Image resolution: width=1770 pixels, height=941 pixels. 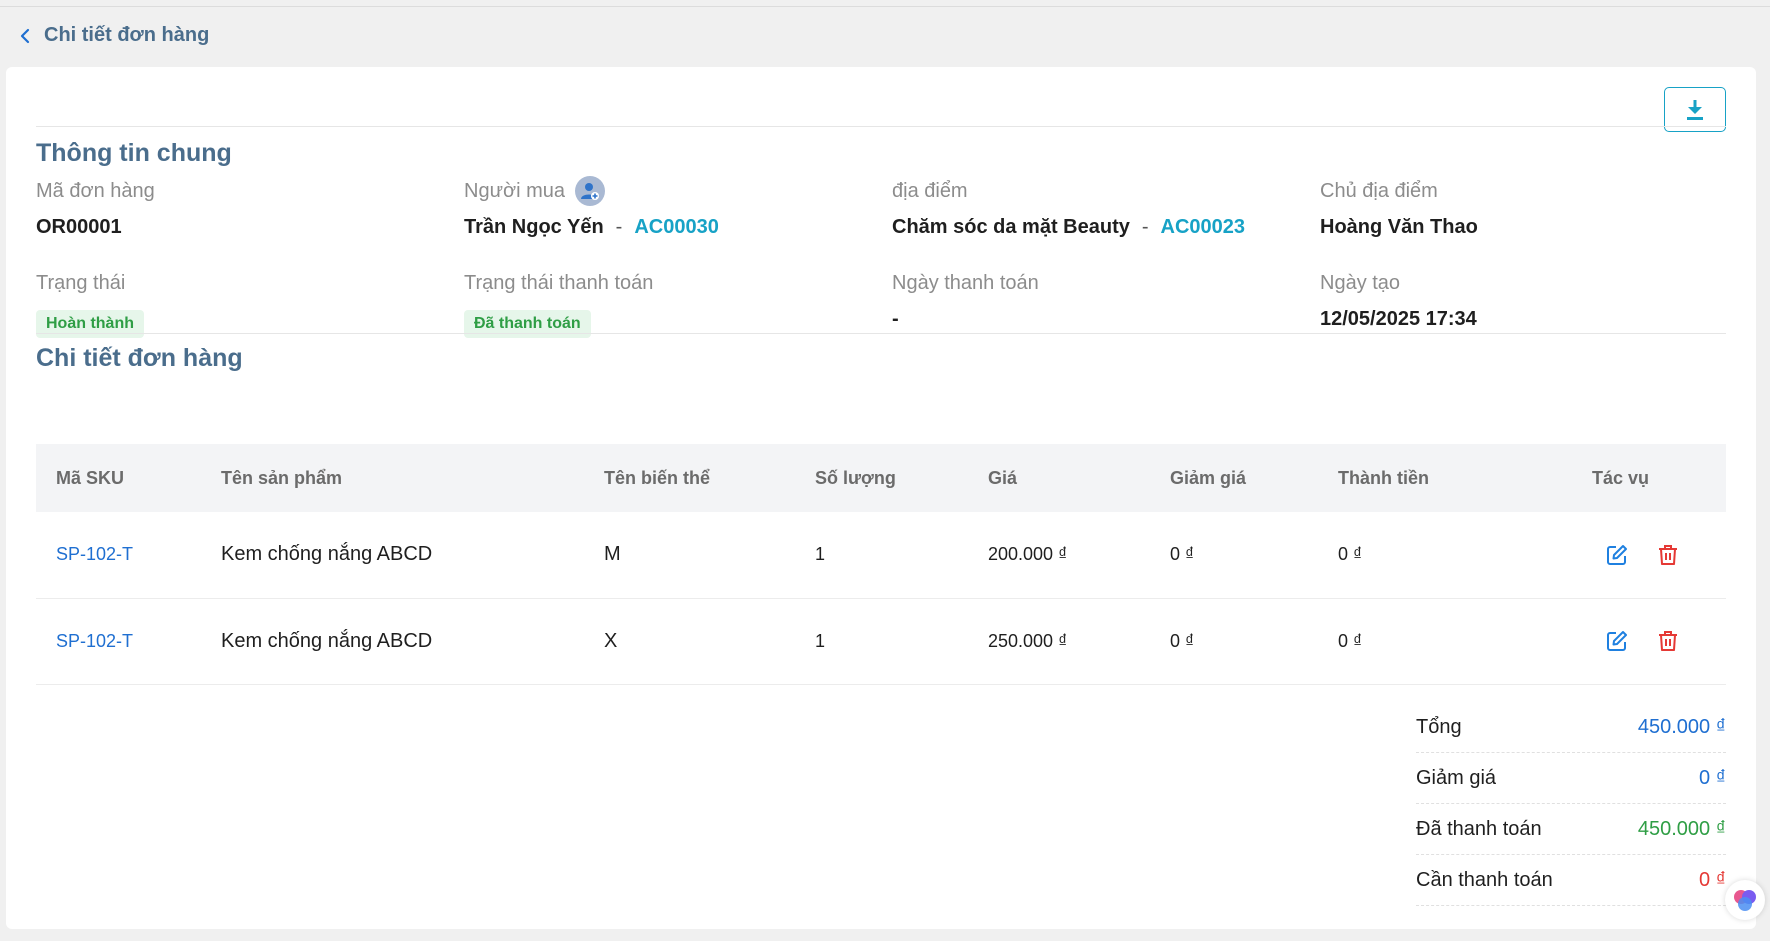 I want to click on col-quantity: Số lượng, so click(x=855, y=477).